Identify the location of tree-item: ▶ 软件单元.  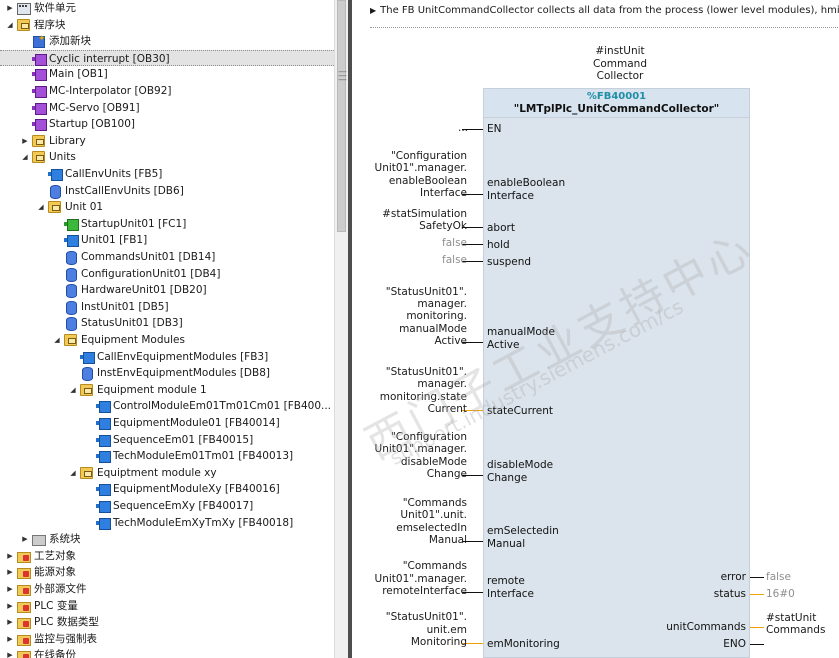
(167, 8).